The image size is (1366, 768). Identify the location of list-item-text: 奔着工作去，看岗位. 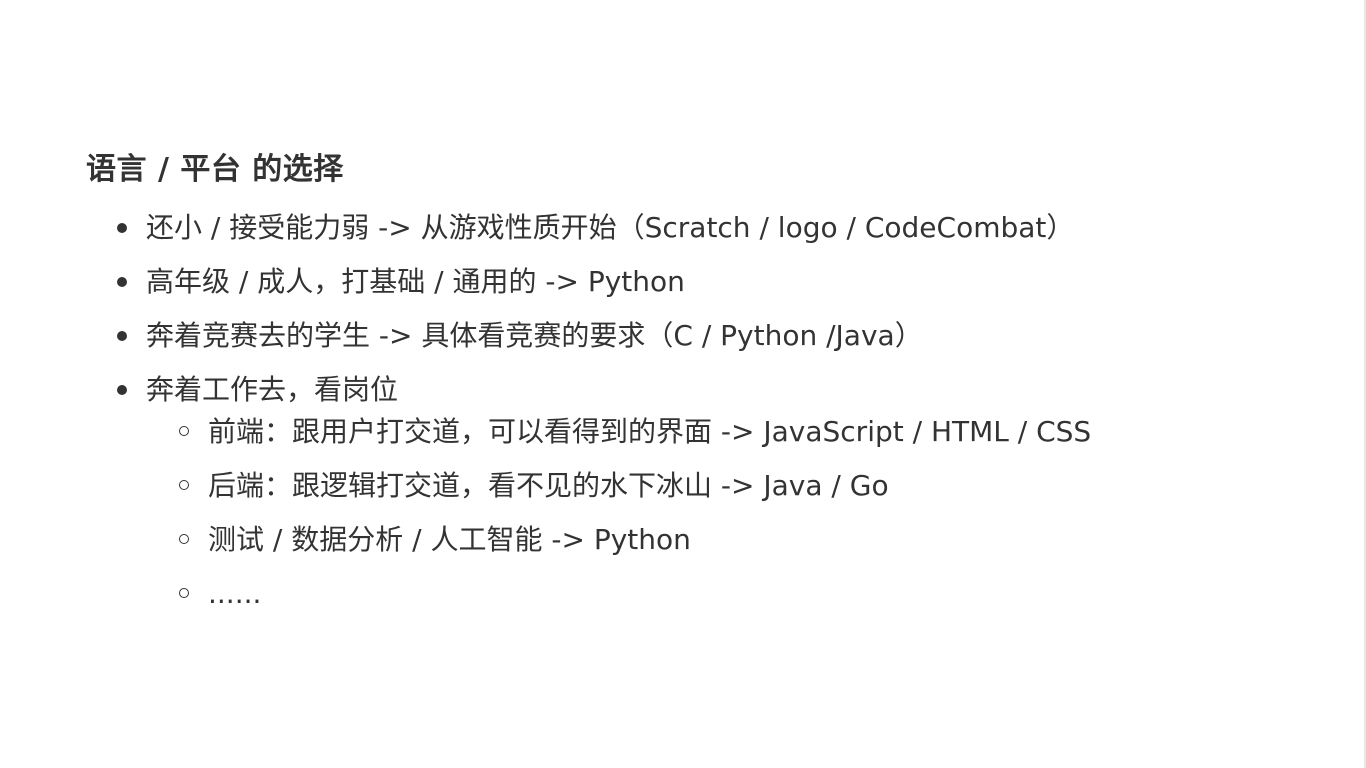
(272, 389).